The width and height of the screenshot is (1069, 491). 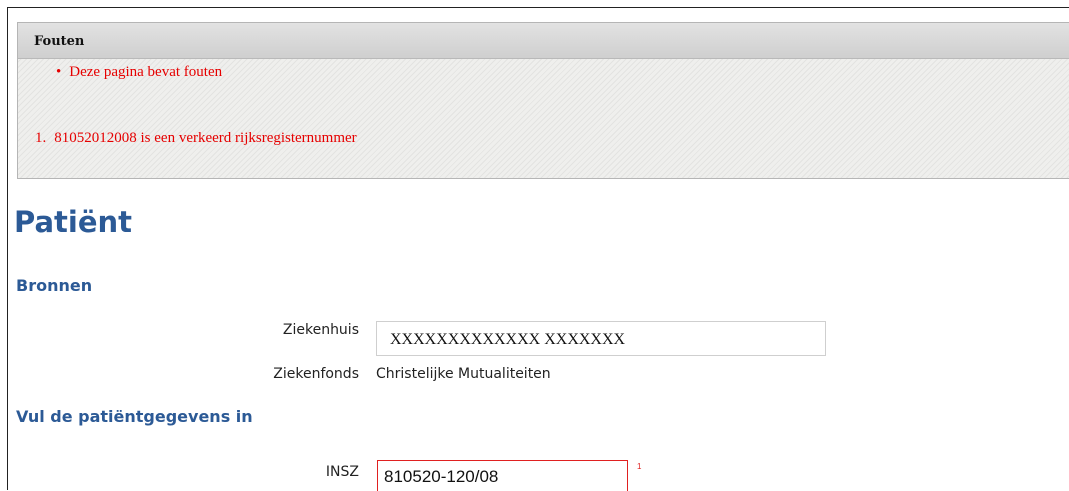 What do you see at coordinates (502, 475) in the screenshot?
I see `insz-field: 810520-120/08` at bounding box center [502, 475].